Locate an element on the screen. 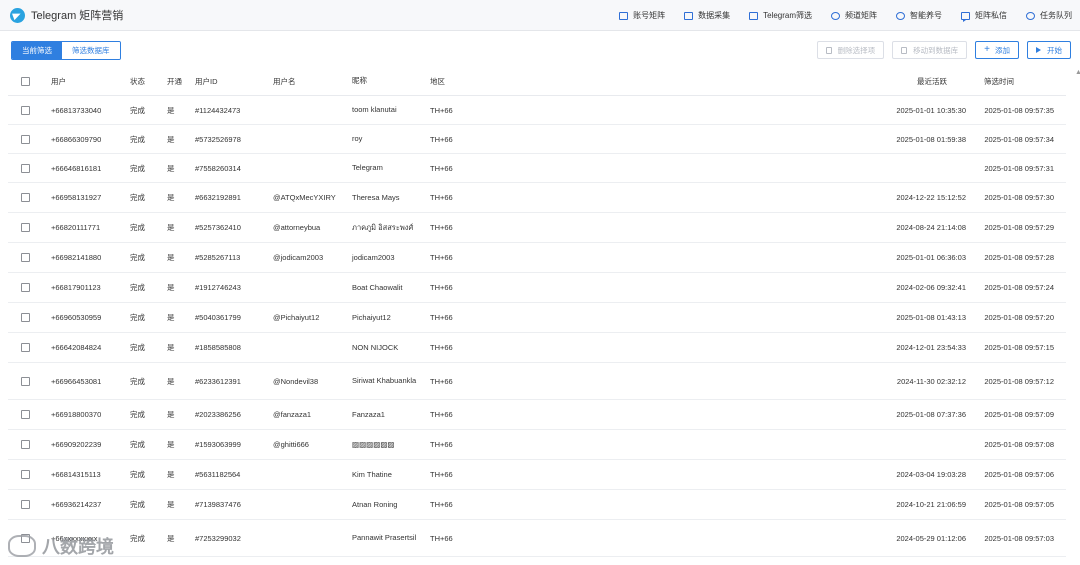  header-user-id: 用户ID is located at coordinates (206, 81).